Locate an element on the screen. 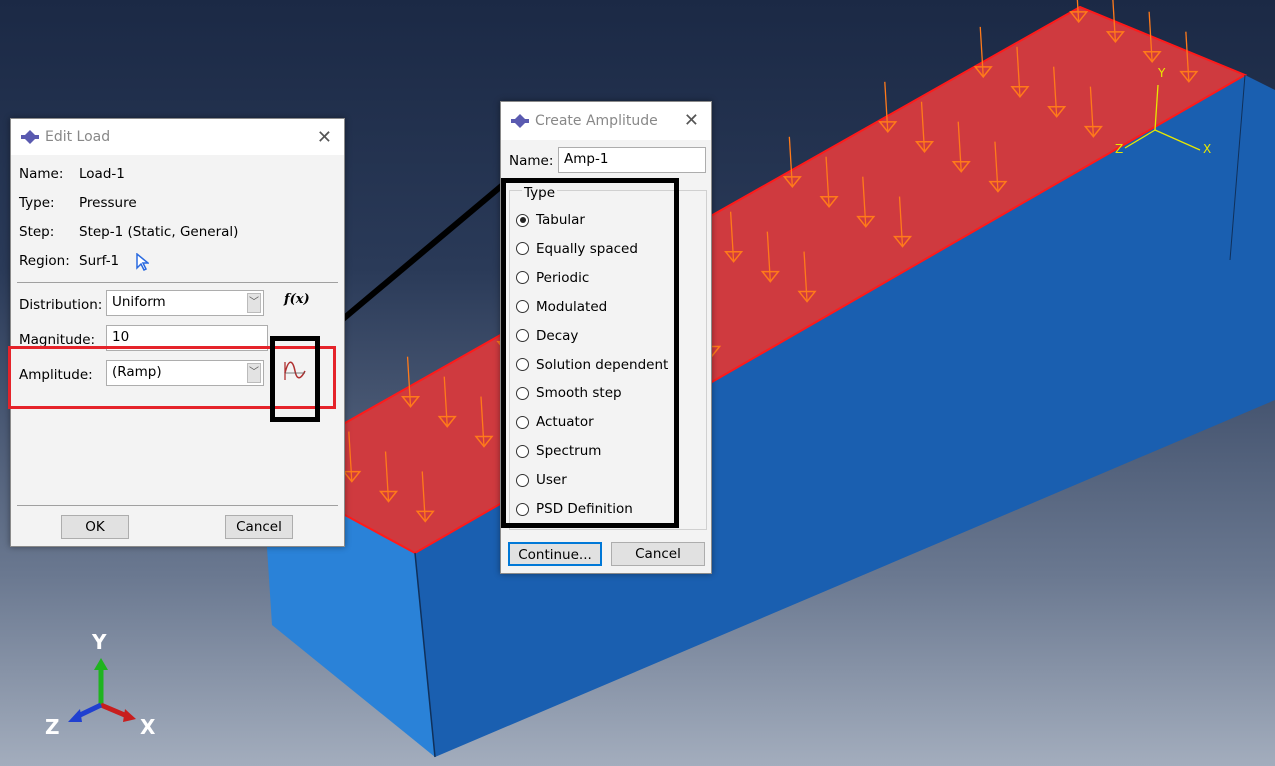 The width and height of the screenshot is (1275, 766). ok-button: OK is located at coordinates (95, 527).